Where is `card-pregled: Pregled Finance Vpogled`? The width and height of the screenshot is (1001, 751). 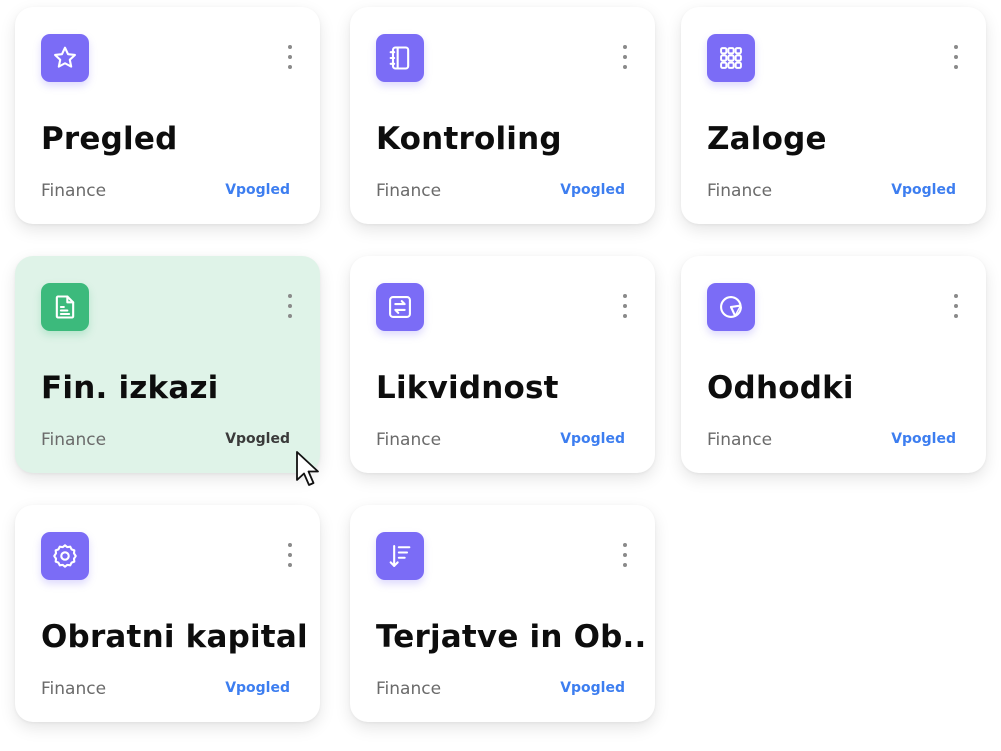
card-pregled: Pregled Finance Vpogled is located at coordinates (167, 115).